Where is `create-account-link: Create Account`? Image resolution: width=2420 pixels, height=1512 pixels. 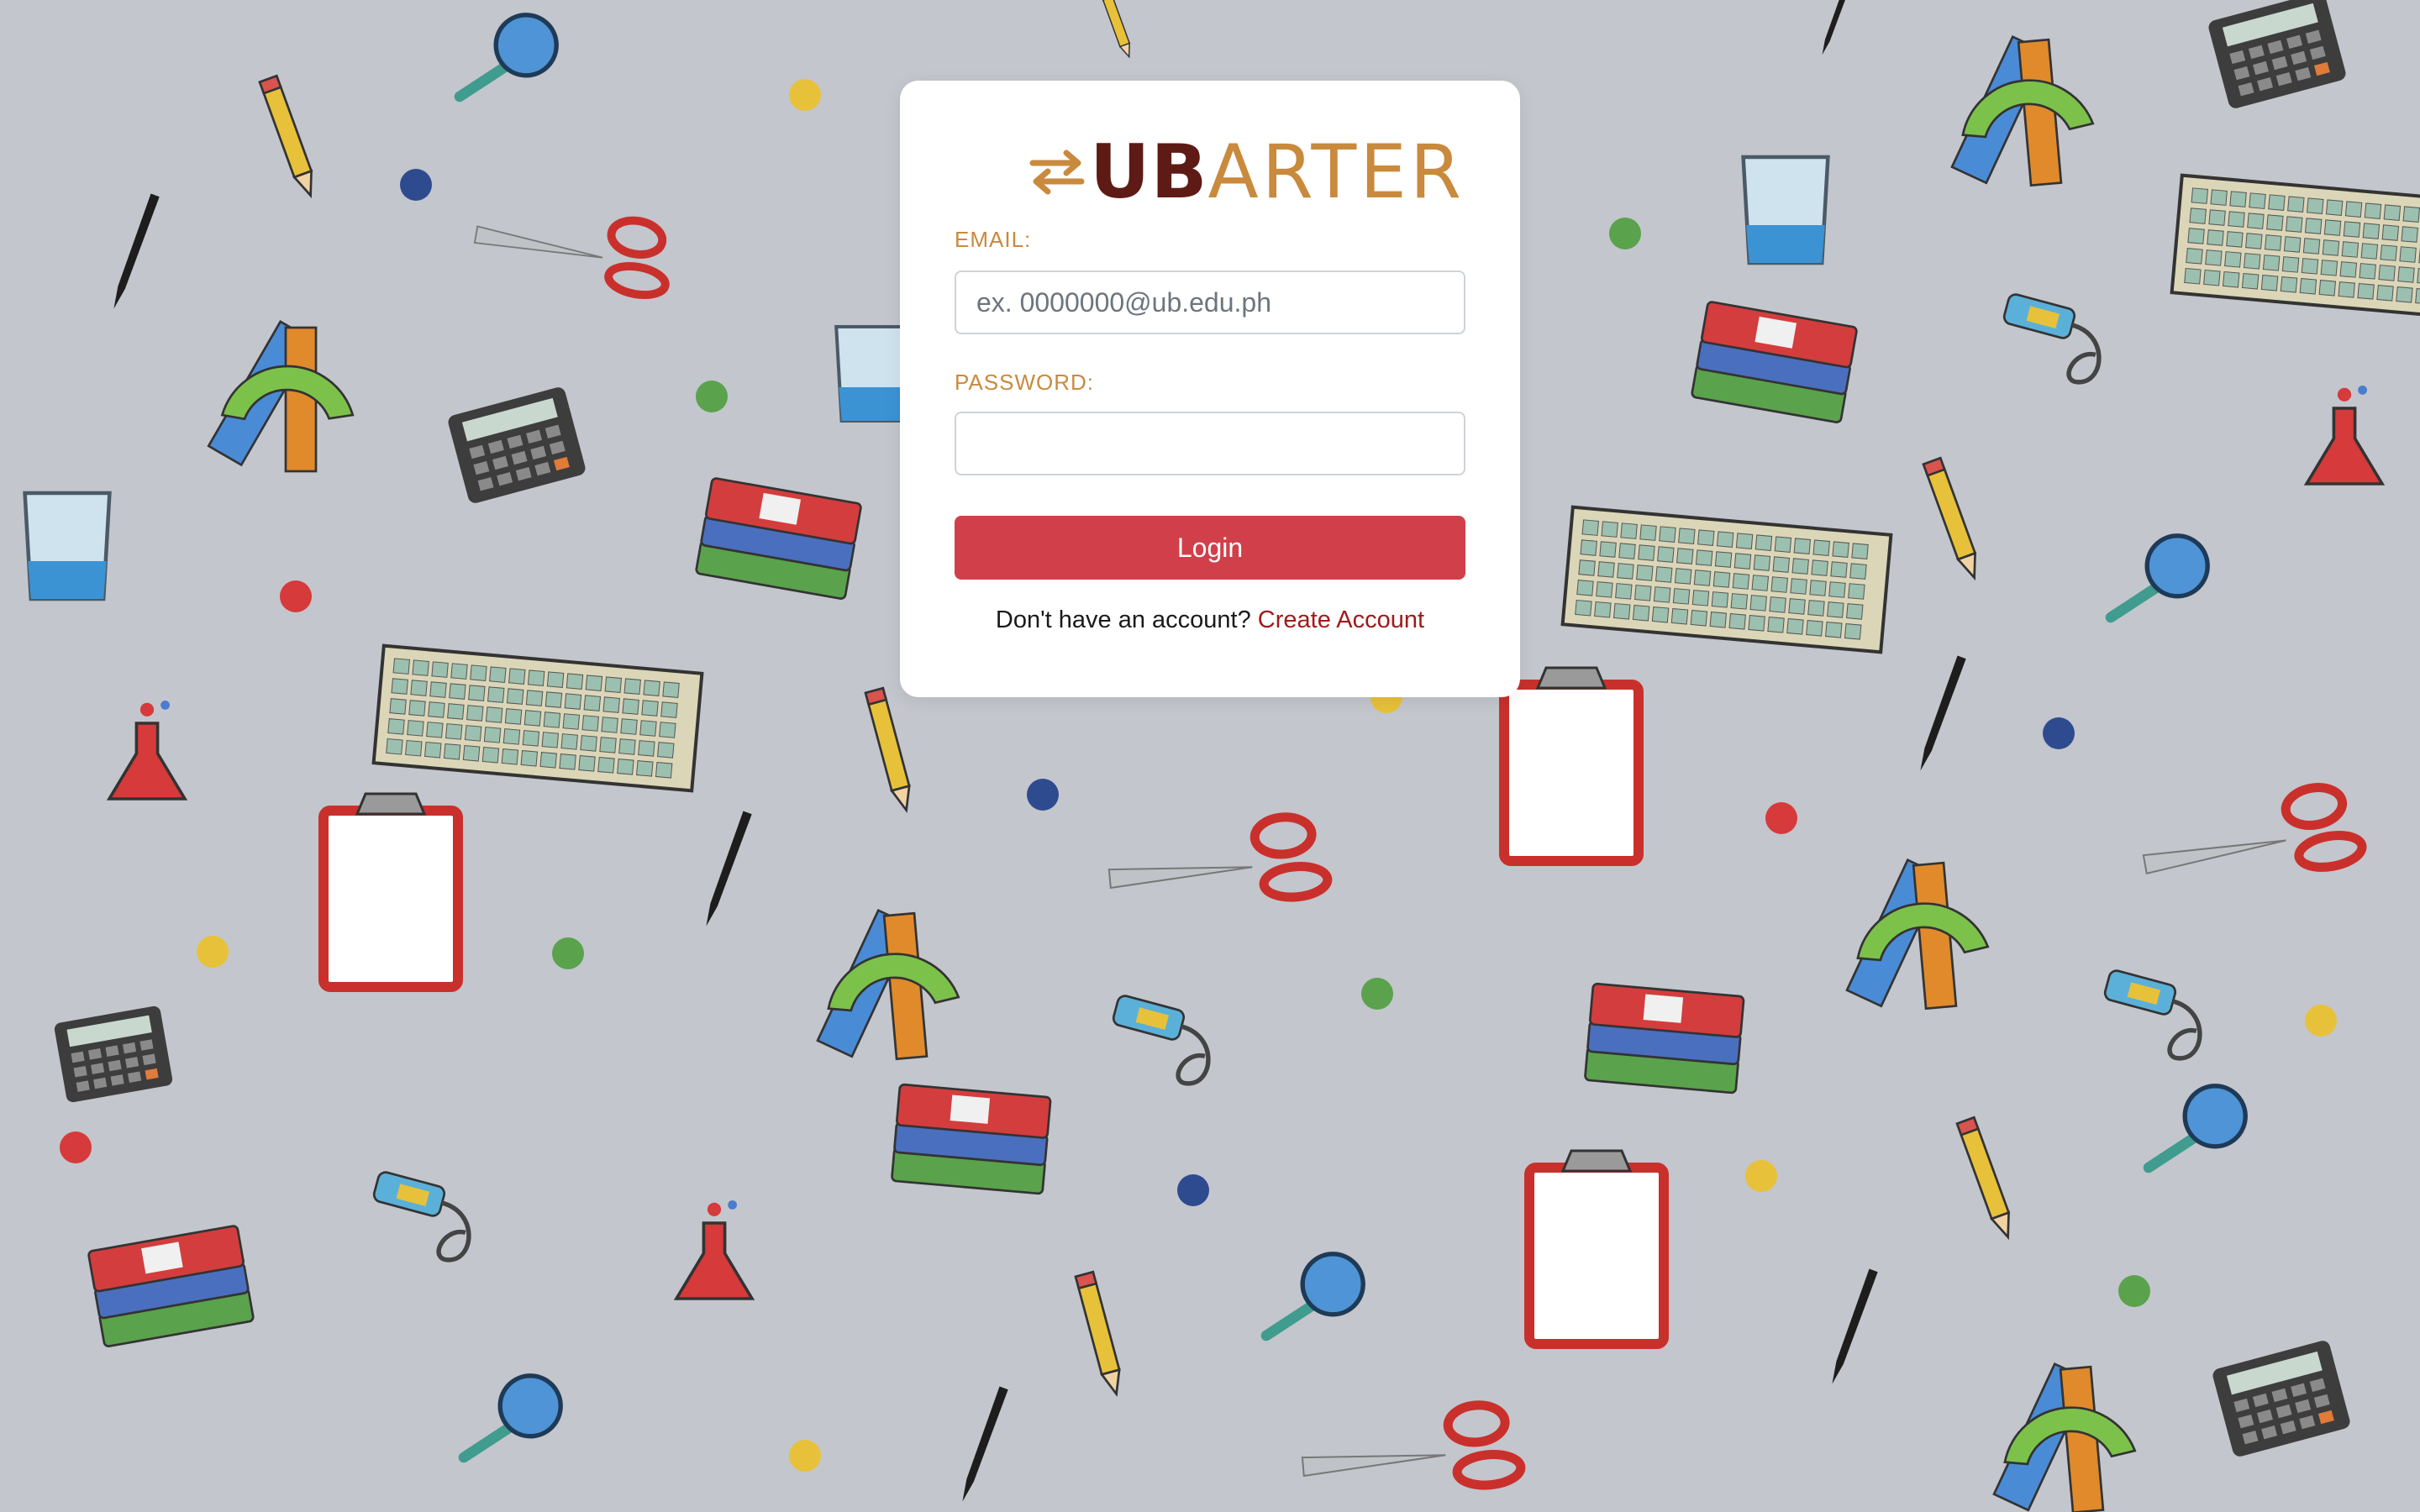
create-account-link: Create Account is located at coordinates (1341, 619).